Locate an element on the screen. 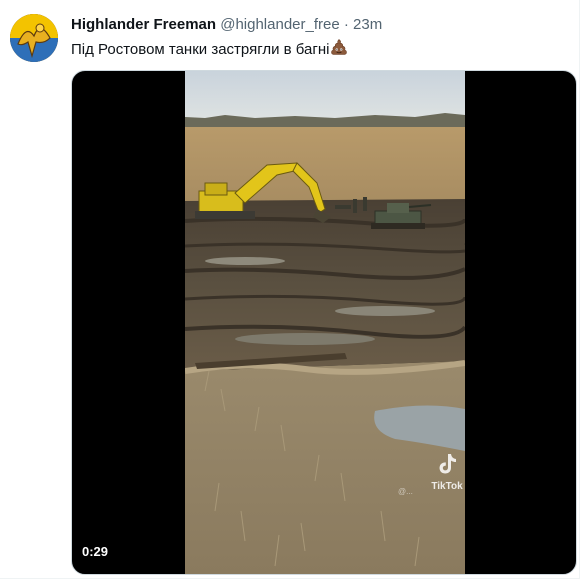 This screenshot has width=580, height=579. yellow-angel-icon is located at coordinates (34, 38).